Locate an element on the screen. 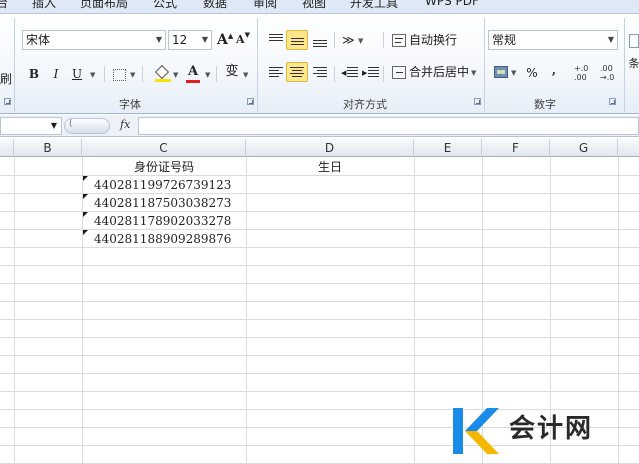  grow-font-button: A▲ is located at coordinates (225, 40).